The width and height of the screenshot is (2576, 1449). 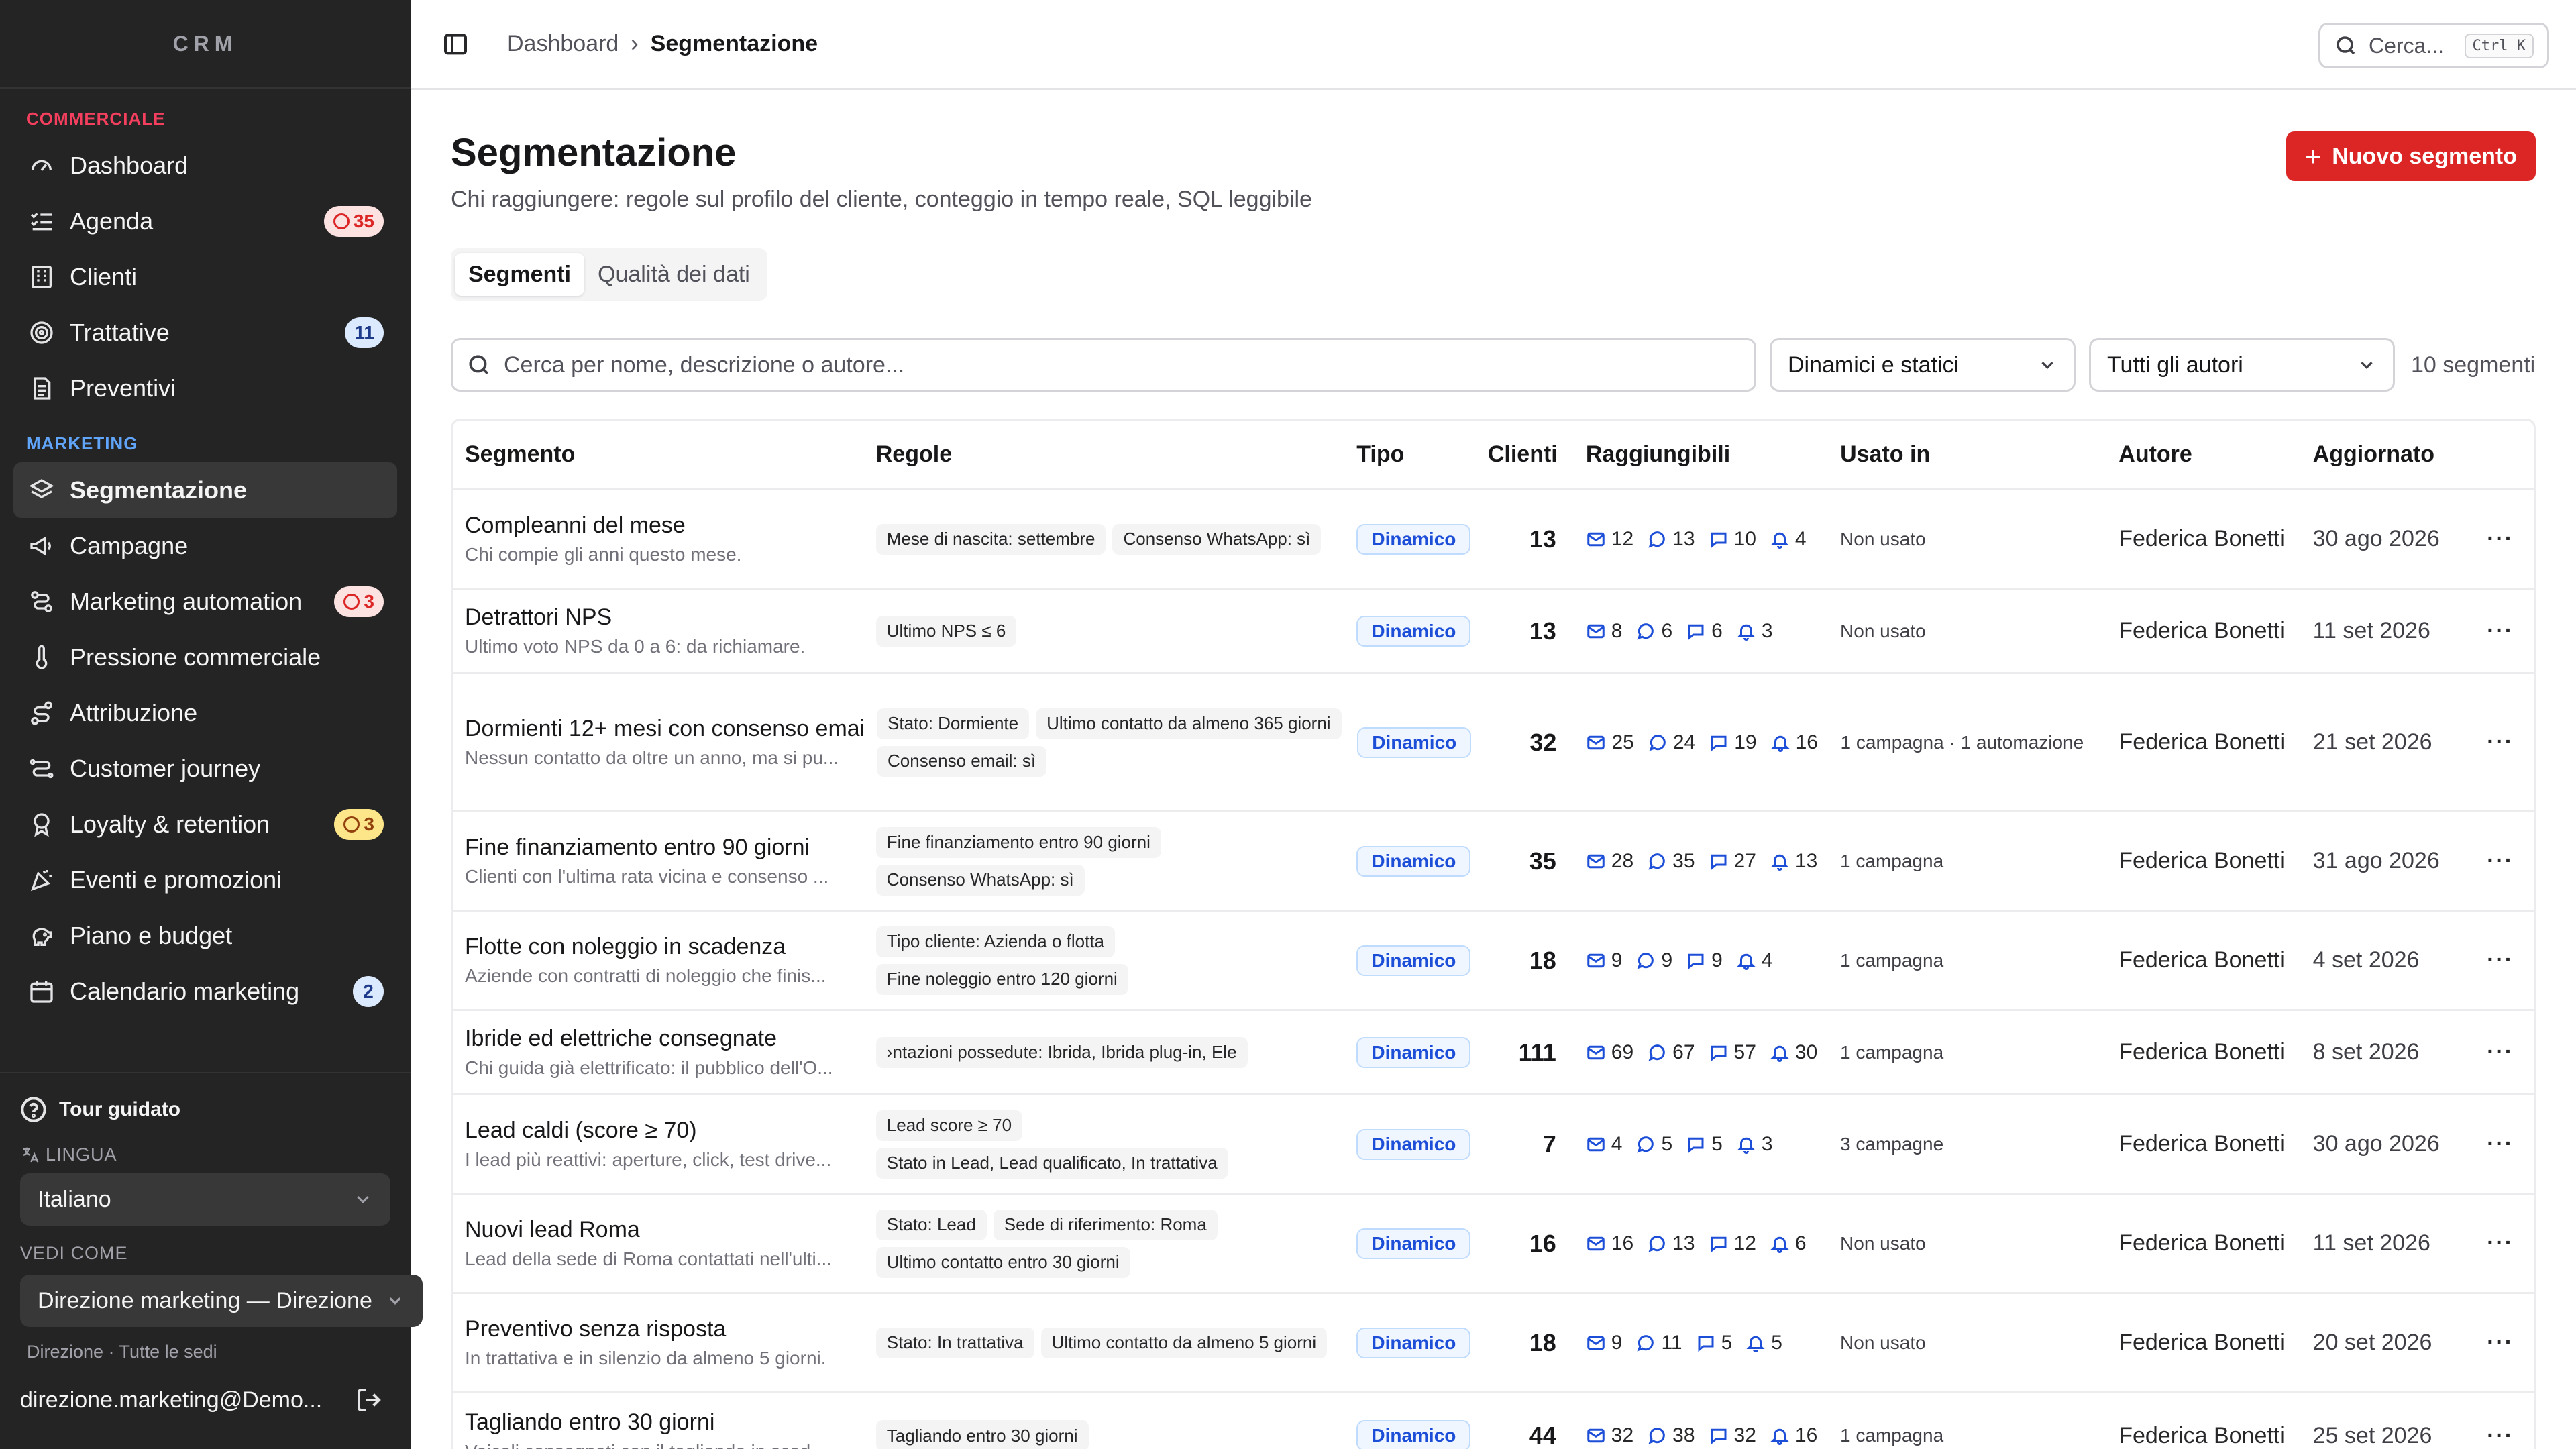 I want to click on sidebar-item-dashboard: Dashboard, so click(x=205, y=165).